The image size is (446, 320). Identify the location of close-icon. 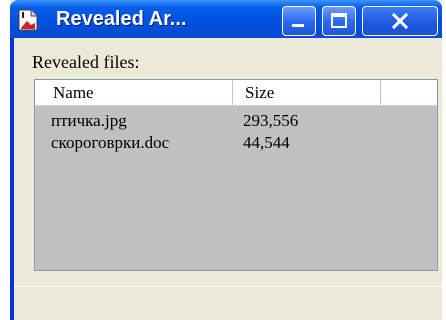
(400, 21).